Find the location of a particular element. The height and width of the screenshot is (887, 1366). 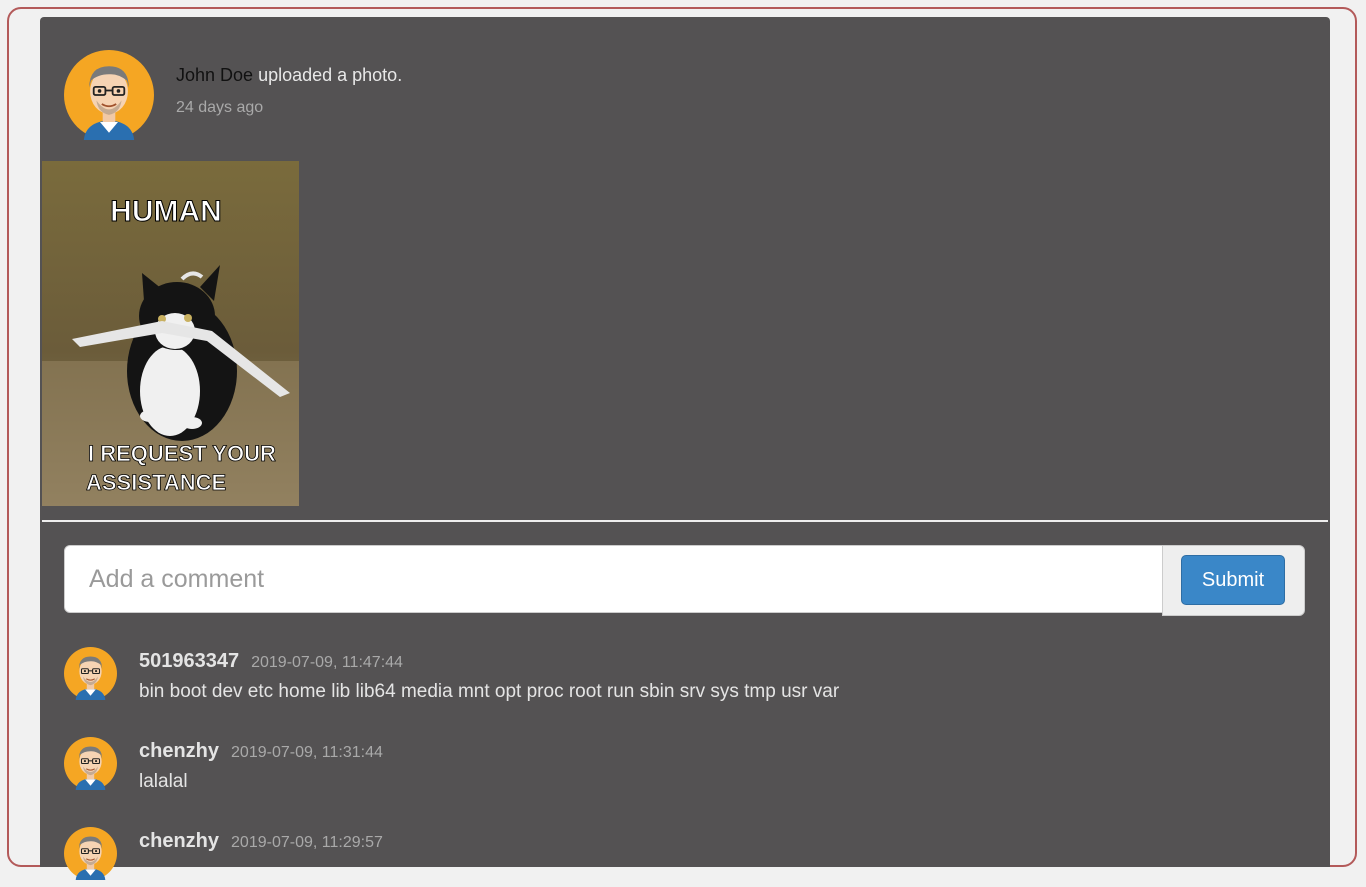

comment-timestamp: 2019-07-09, 11:47:44 is located at coordinates (327, 662).